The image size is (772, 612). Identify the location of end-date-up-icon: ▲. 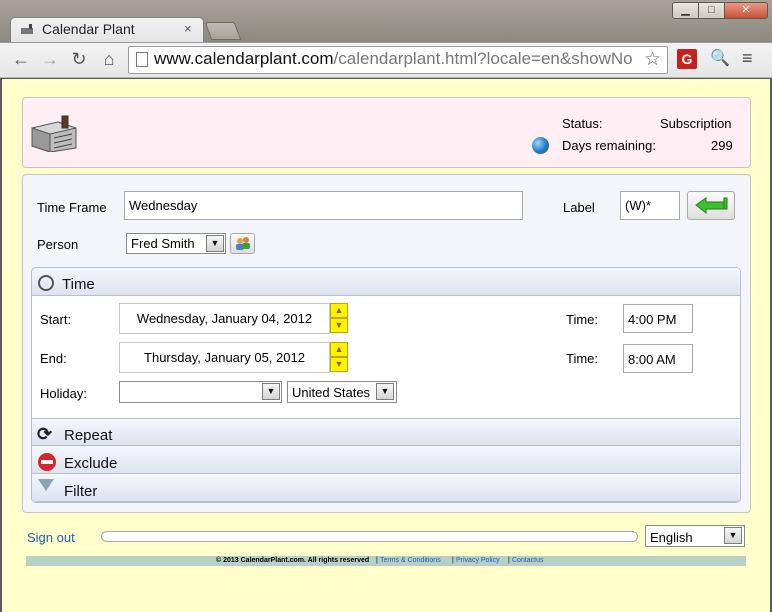
(339, 349).